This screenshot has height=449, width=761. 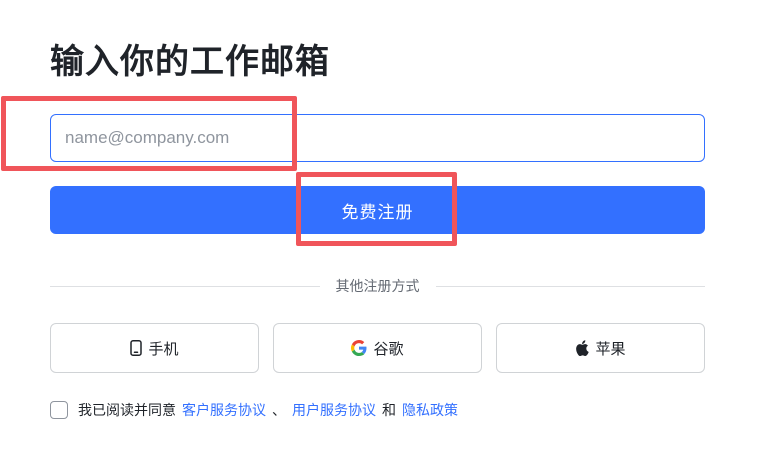 What do you see at coordinates (430, 410) in the screenshot?
I see `privacy-policy-link: 隐私政策` at bounding box center [430, 410].